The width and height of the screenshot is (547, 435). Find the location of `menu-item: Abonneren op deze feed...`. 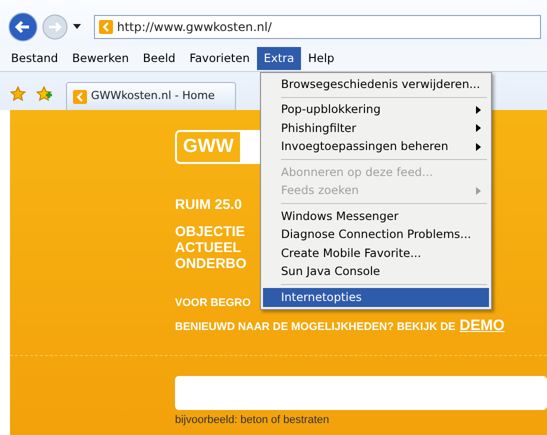

menu-item: Abonneren op deze feed... is located at coordinates (357, 172).